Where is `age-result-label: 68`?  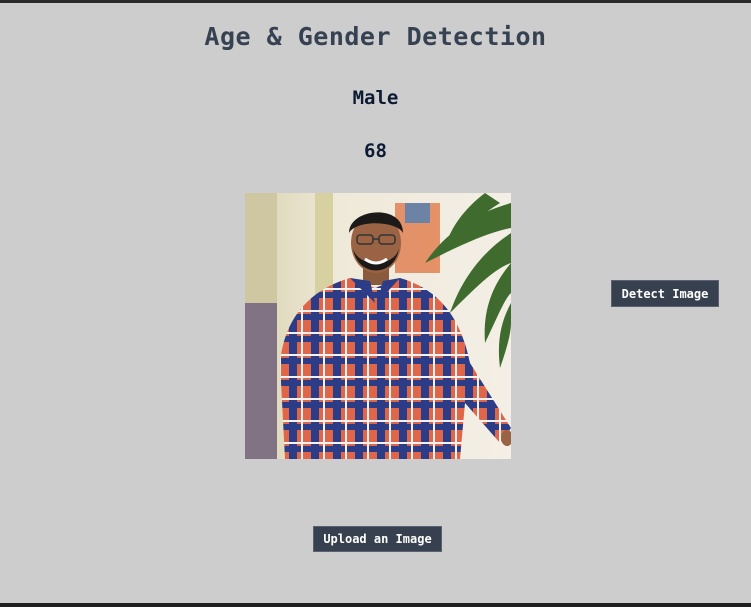 age-result-label: 68 is located at coordinates (375, 151).